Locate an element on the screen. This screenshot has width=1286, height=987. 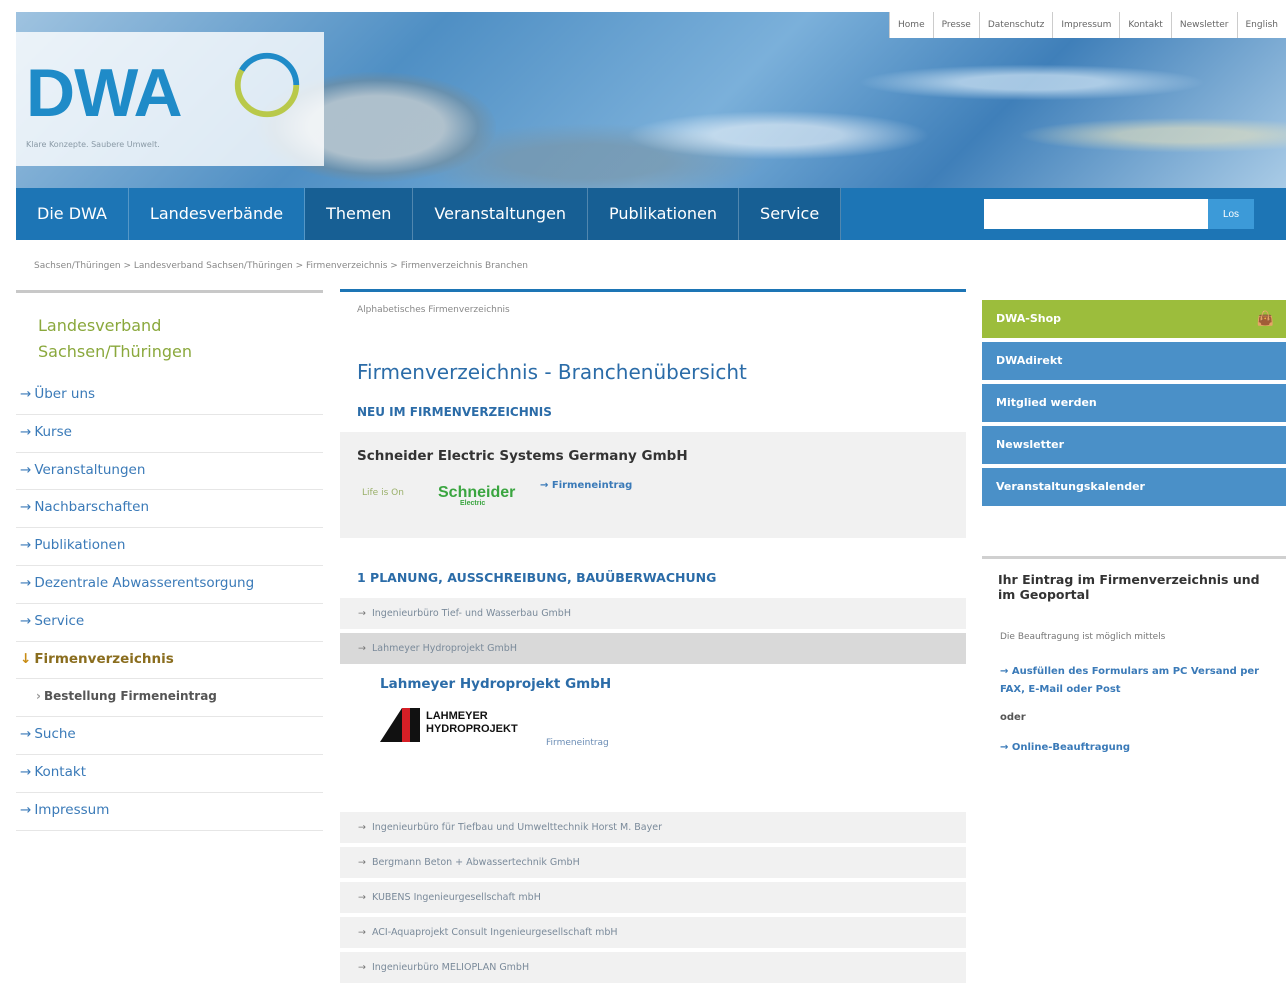
list-item-selected: → Lahmeyer Hydroprojekt GmbH is located at coordinates (653, 648).